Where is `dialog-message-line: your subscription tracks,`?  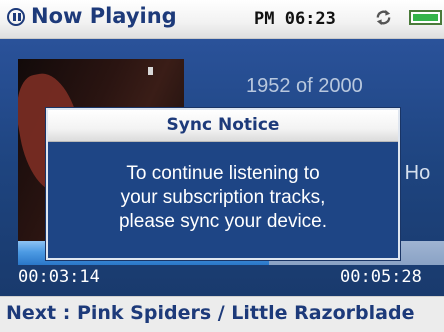
dialog-message-line: your subscription tracks, is located at coordinates (223, 197).